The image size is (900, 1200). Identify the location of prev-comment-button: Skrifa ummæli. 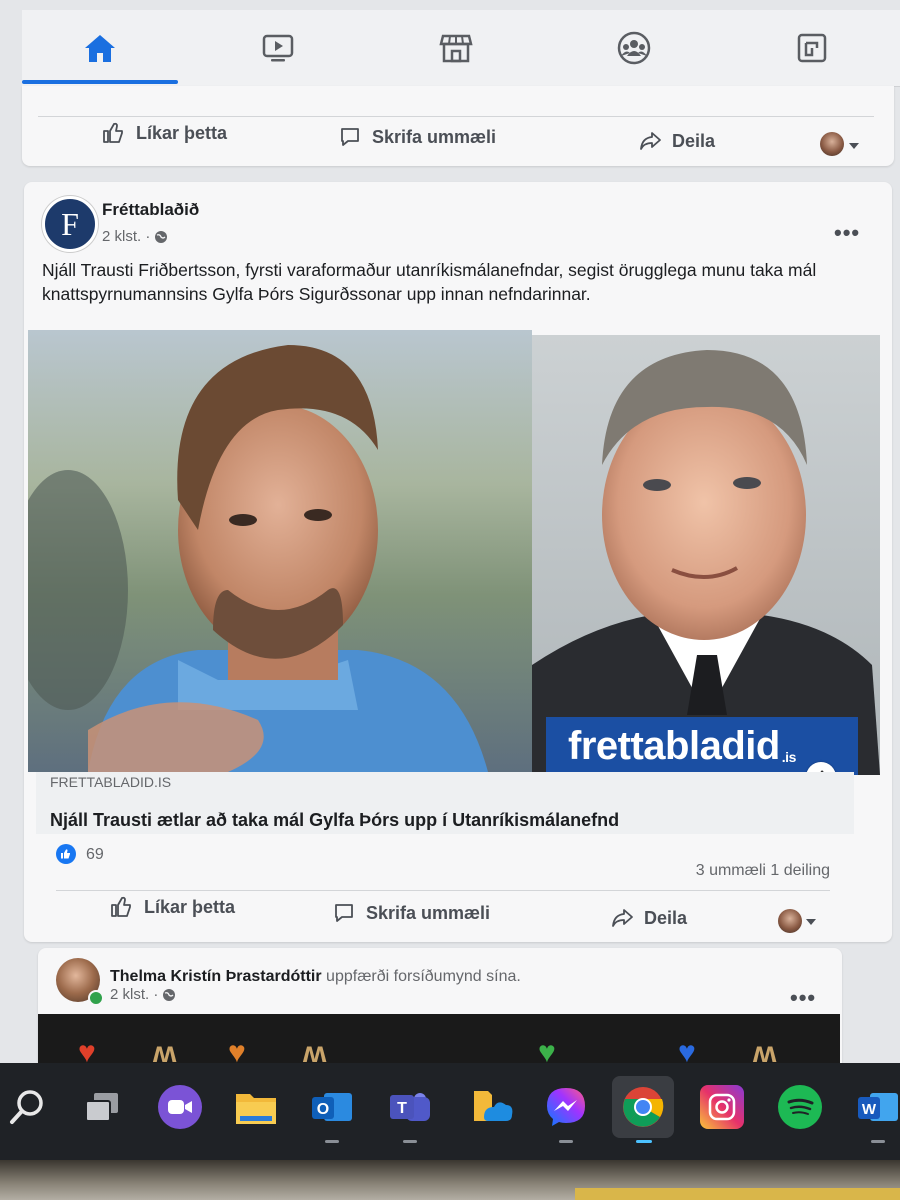
(417, 137).